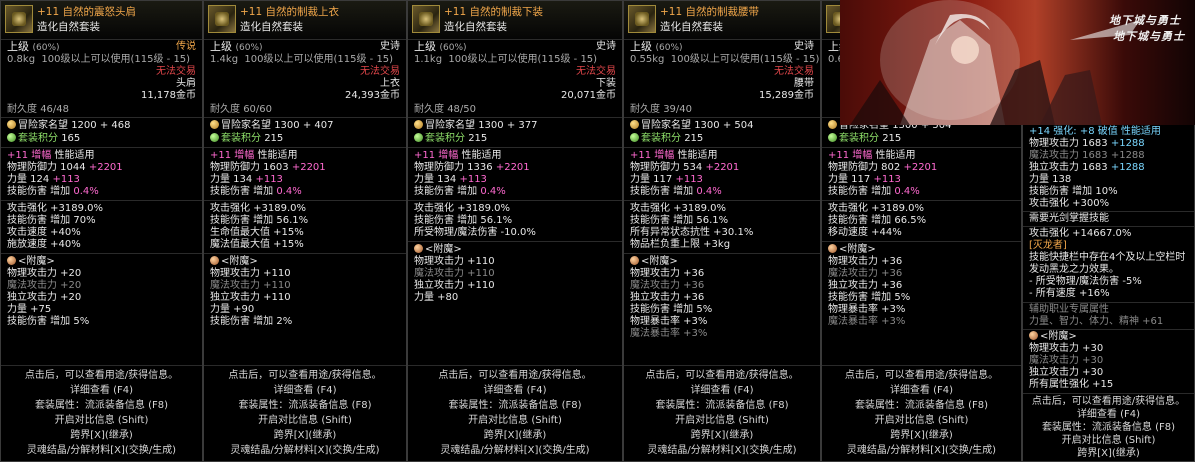  What do you see at coordinates (867, 309) in the screenshot?
I see `enchant-line: 物理暴击率 +3%` at bounding box center [867, 309].